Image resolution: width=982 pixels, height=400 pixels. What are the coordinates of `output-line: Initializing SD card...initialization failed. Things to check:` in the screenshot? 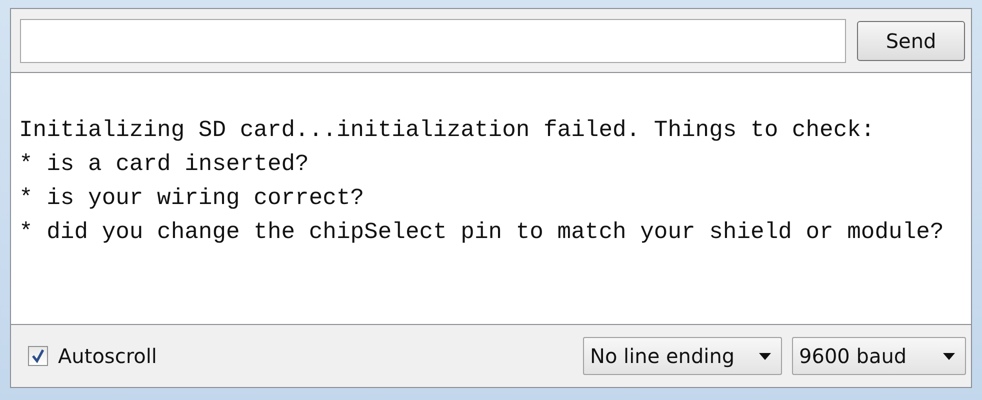 It's located at (447, 130).